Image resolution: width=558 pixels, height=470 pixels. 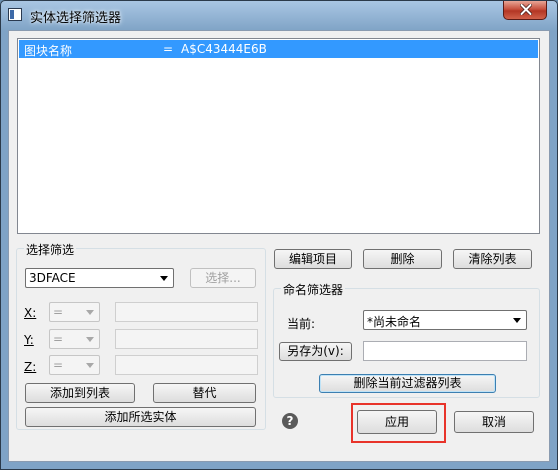 I want to click on add-selected-button: 添加所选实体, so click(x=140, y=417).